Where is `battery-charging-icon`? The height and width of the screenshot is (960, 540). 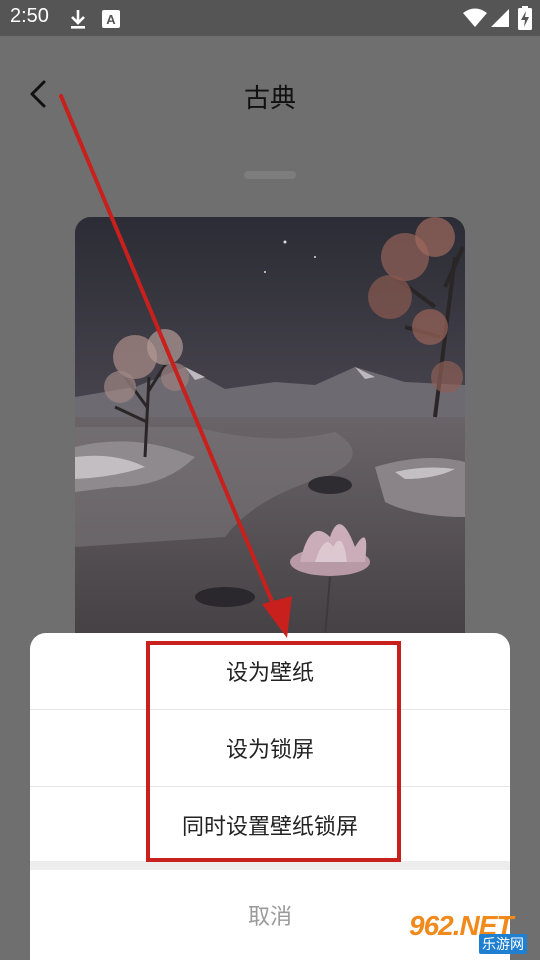 battery-charging-icon is located at coordinates (525, 18).